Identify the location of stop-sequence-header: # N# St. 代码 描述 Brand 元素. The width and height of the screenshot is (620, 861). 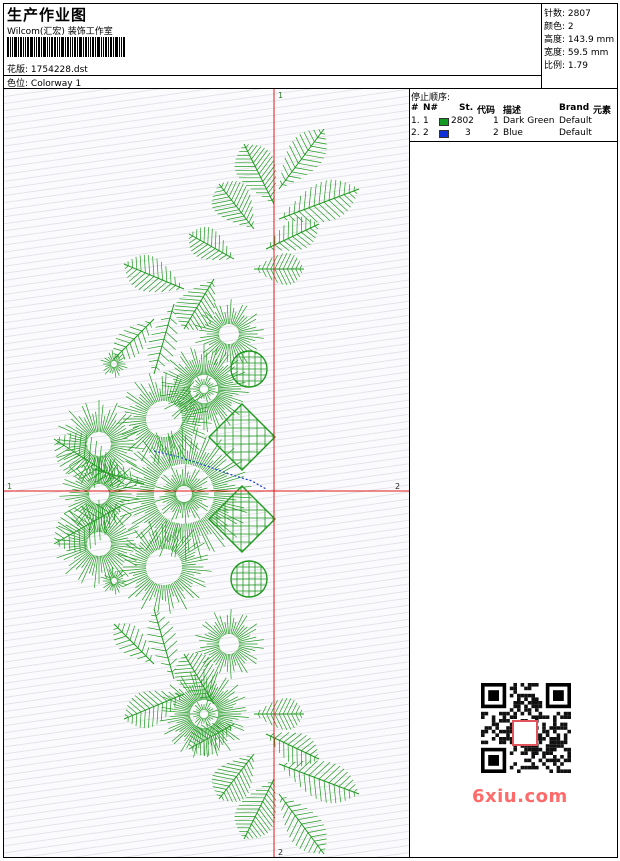
(513, 109).